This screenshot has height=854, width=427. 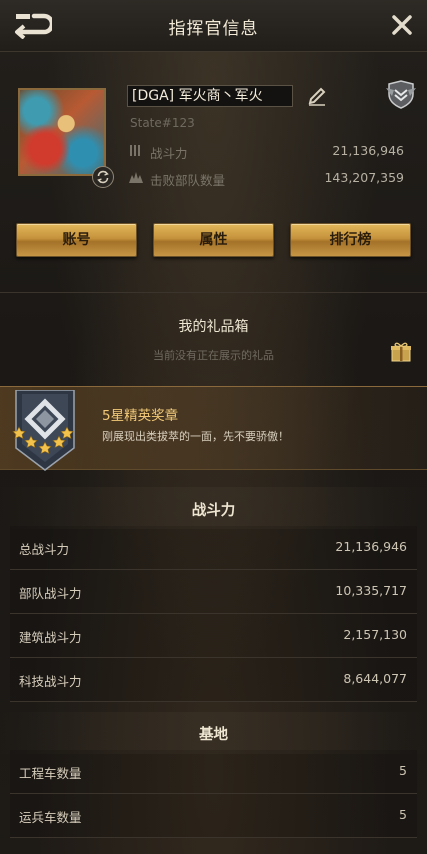 I want to click on row-label: 运兵车数量, so click(x=50, y=817).